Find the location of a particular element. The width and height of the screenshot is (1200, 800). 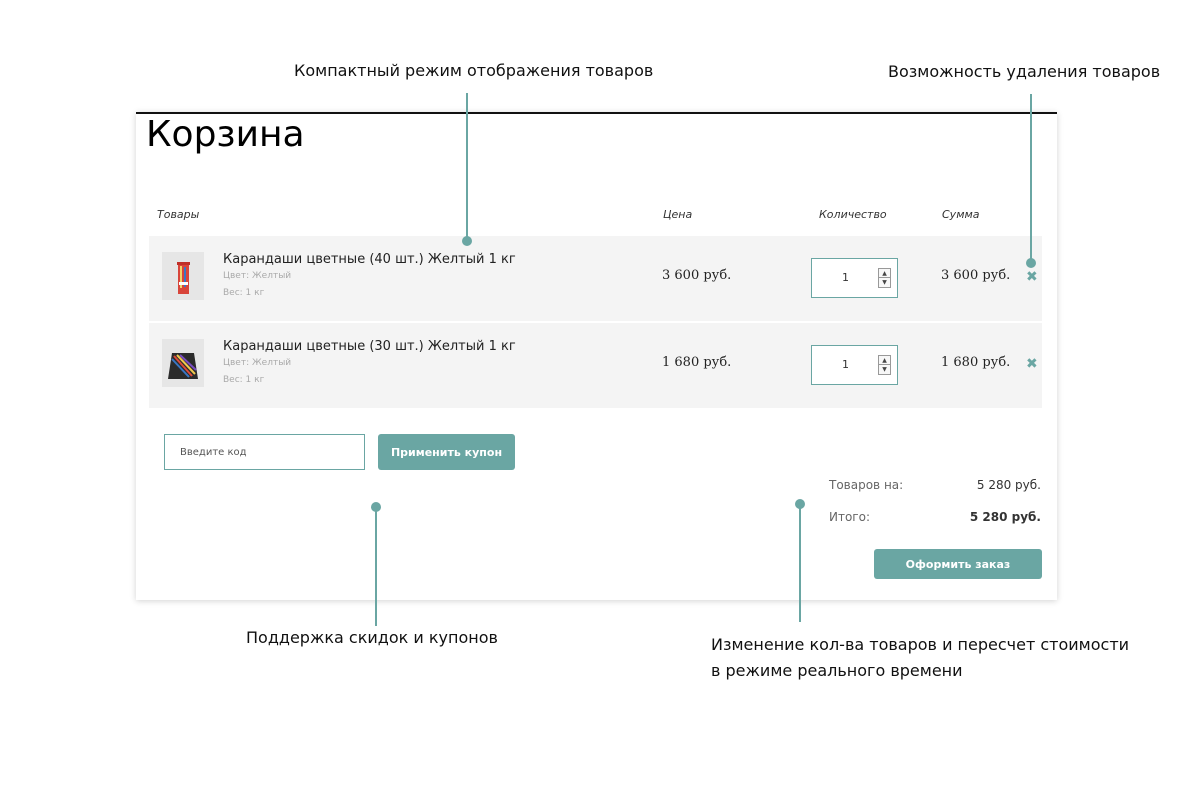

callout-connector-delete is located at coordinates (1031, 178).